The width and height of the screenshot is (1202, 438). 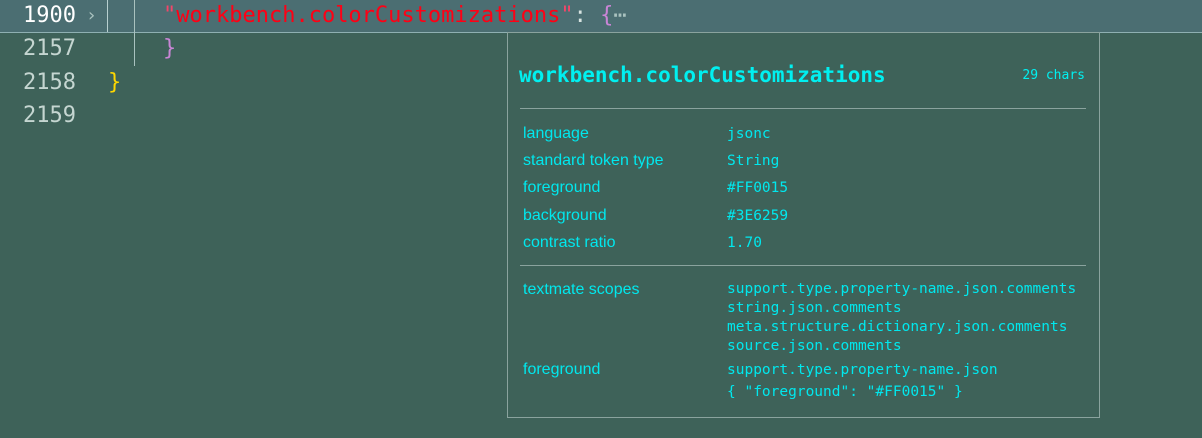 I want to click on chevron-right-icon: ›, so click(x=91, y=16).